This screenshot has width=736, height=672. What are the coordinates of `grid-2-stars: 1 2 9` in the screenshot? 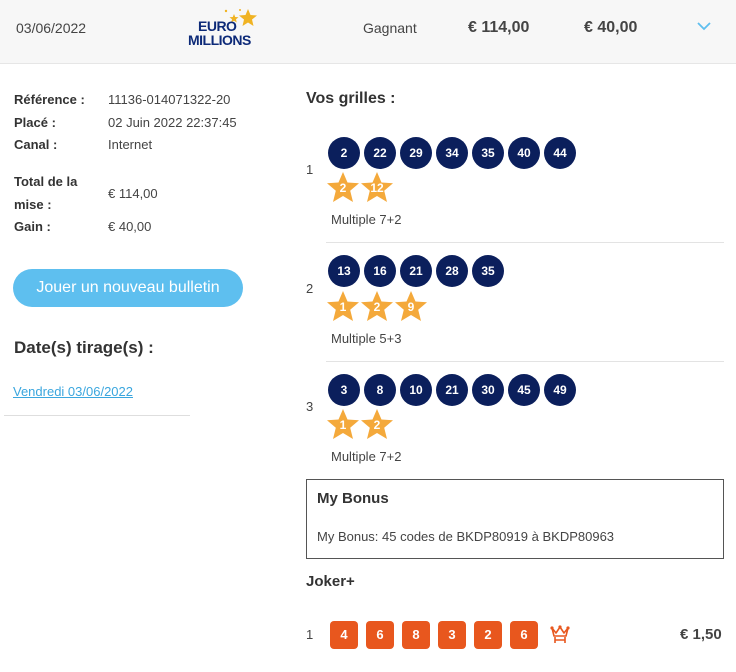 It's located at (377, 307).